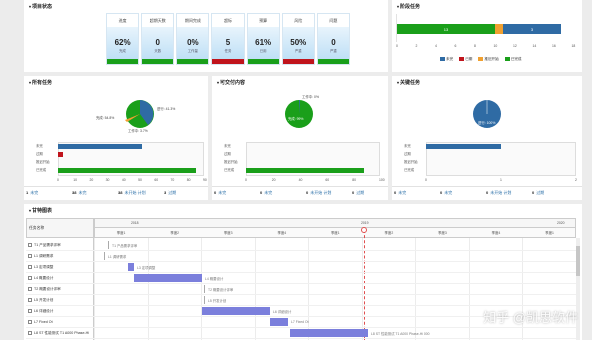 The width and height of the screenshot is (592, 340). I want to click on gantt-row-line, so click(301, 272).